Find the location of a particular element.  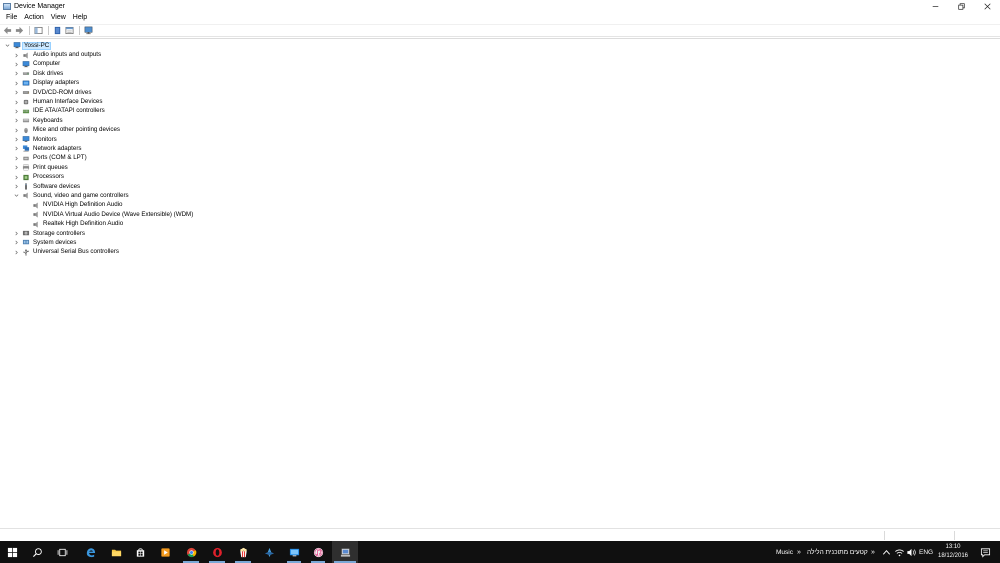

tree-category-node: Computer is located at coordinates (500, 64).